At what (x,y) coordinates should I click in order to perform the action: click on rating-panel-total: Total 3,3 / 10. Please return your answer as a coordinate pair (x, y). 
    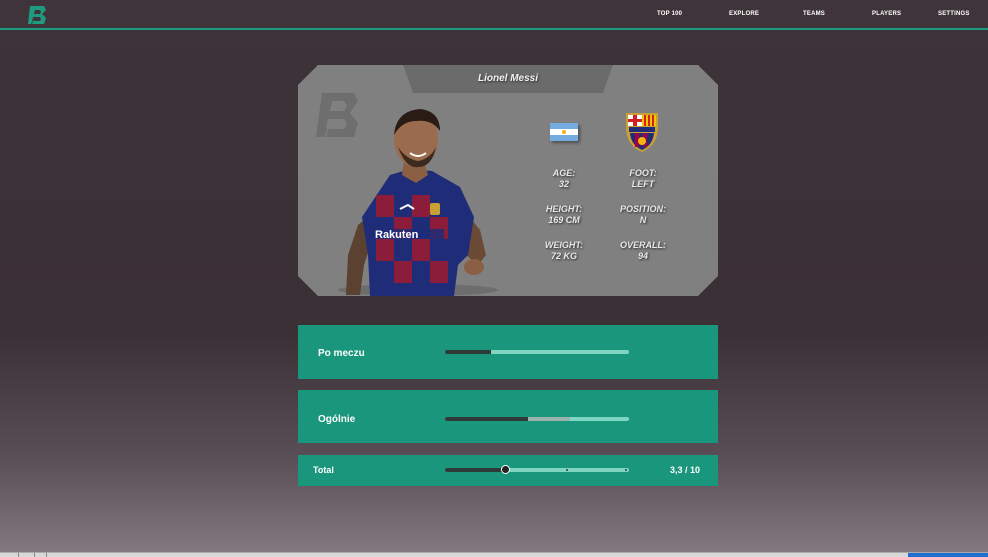
    Looking at the image, I should click on (508, 470).